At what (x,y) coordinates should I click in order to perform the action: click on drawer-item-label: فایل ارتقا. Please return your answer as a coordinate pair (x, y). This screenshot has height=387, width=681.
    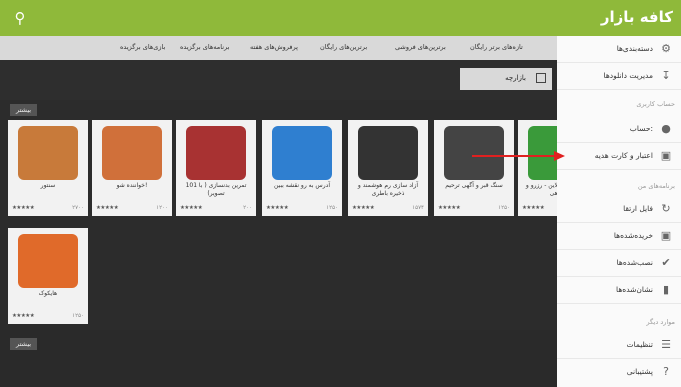
    Looking at the image, I should click on (638, 208).